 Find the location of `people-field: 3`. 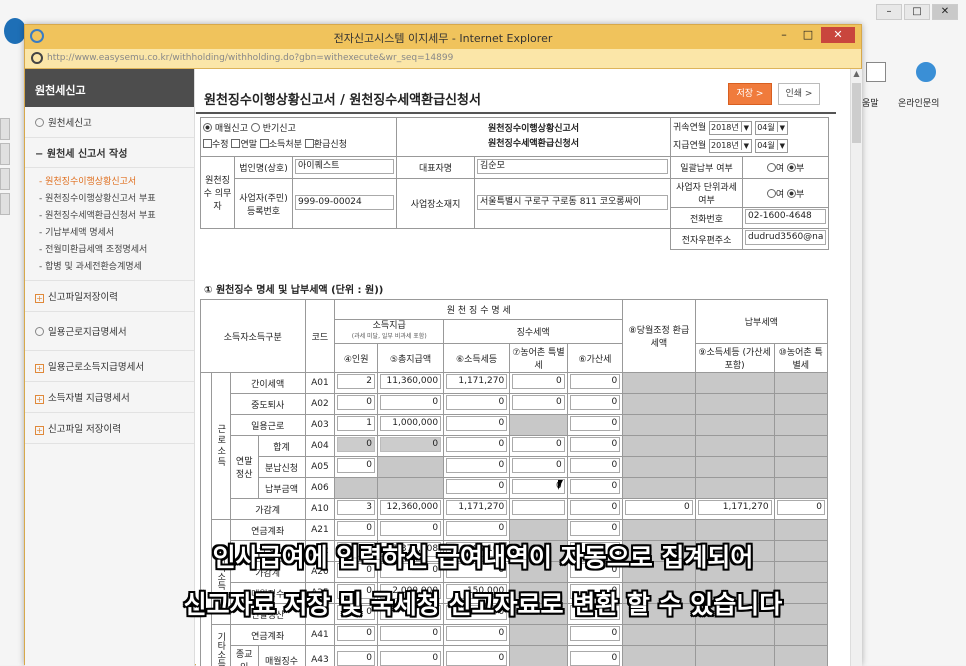

people-field: 3 is located at coordinates (356, 507).